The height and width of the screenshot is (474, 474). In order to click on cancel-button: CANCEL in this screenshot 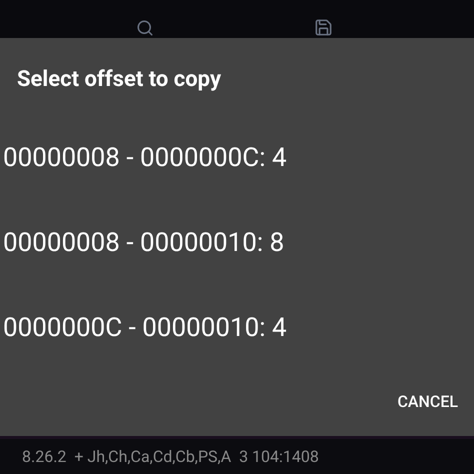, I will do `click(427, 402)`.